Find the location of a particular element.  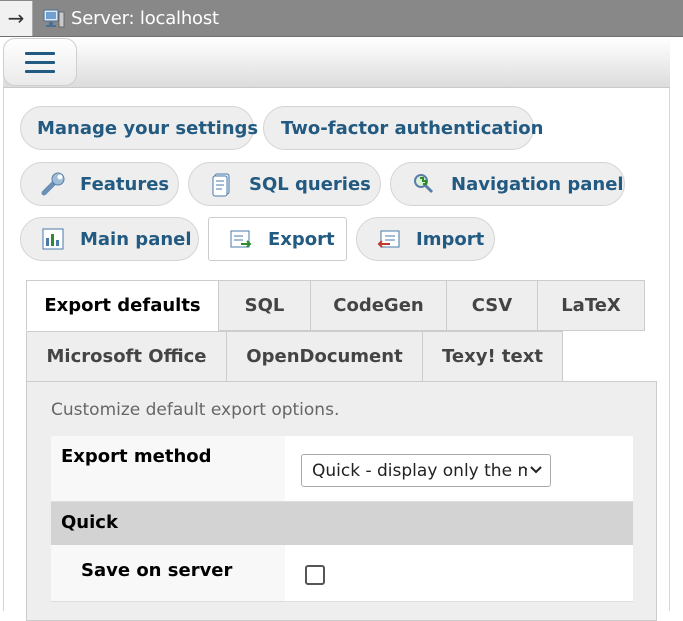

hamburger-icon is located at coordinates (40, 62).